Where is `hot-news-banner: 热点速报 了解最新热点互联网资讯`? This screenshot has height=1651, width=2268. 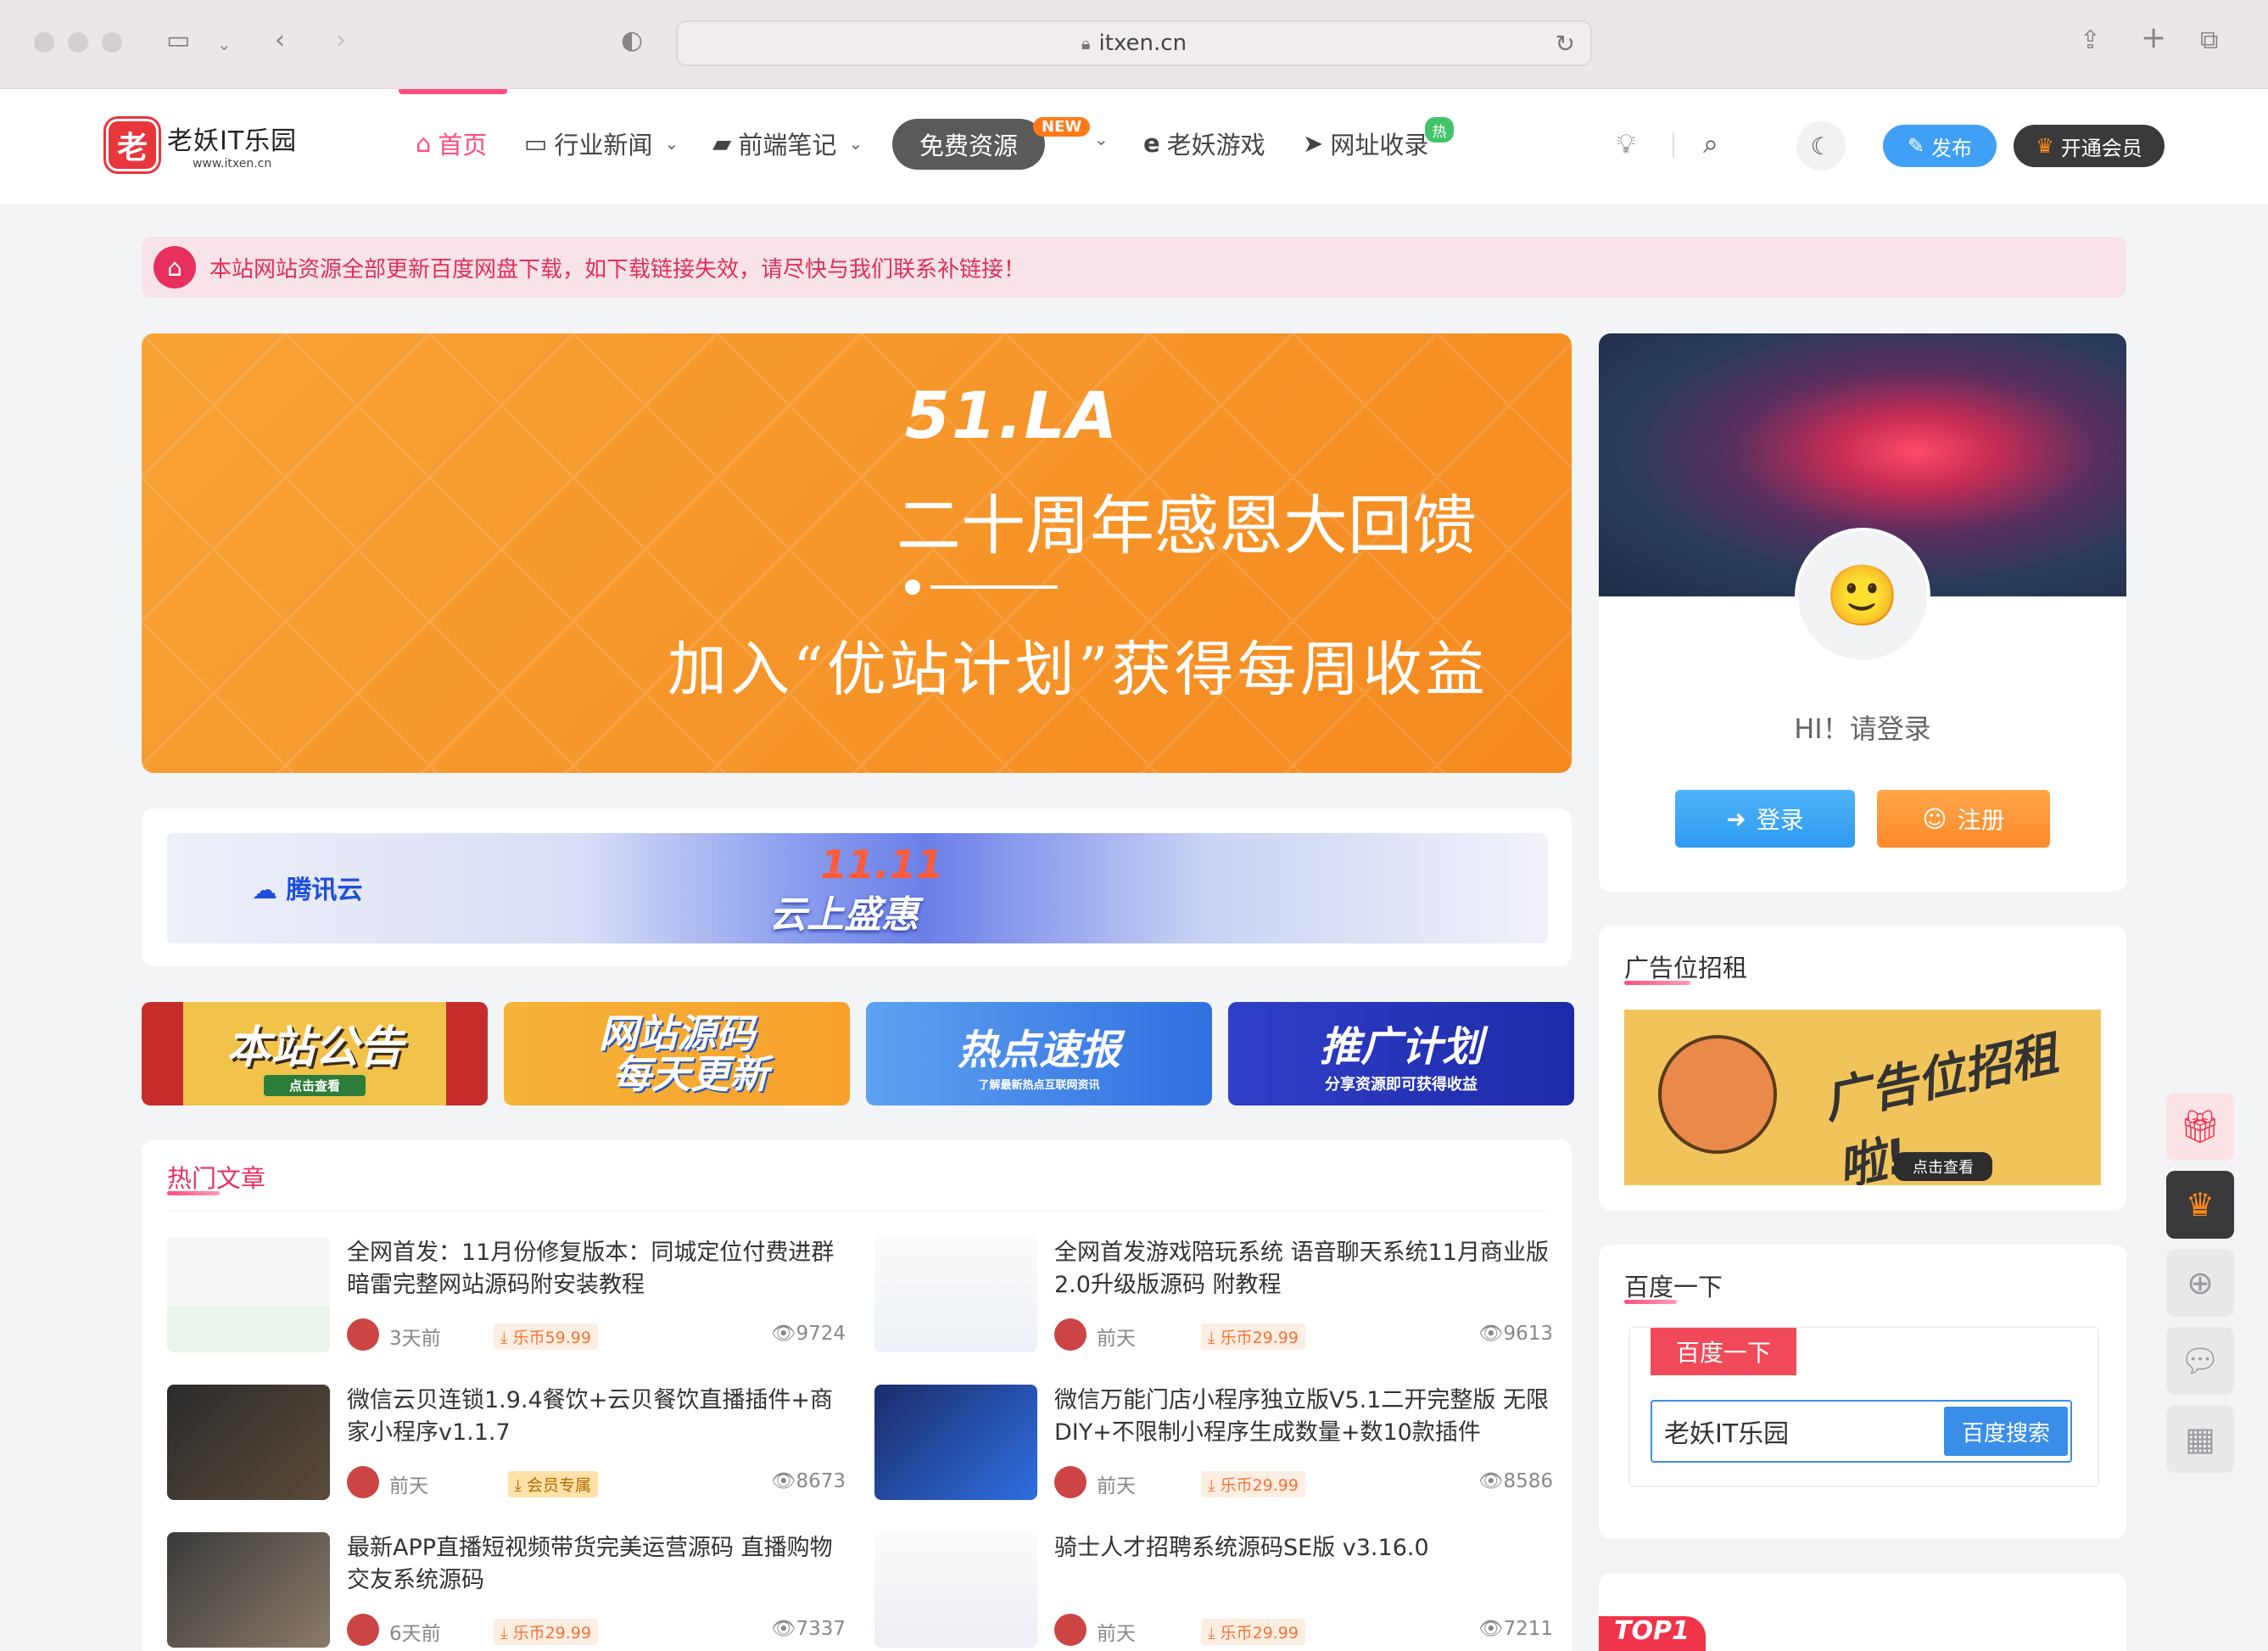 hot-news-banner: 热点速报 了解最新热点互联网资讯 is located at coordinates (1039, 1053).